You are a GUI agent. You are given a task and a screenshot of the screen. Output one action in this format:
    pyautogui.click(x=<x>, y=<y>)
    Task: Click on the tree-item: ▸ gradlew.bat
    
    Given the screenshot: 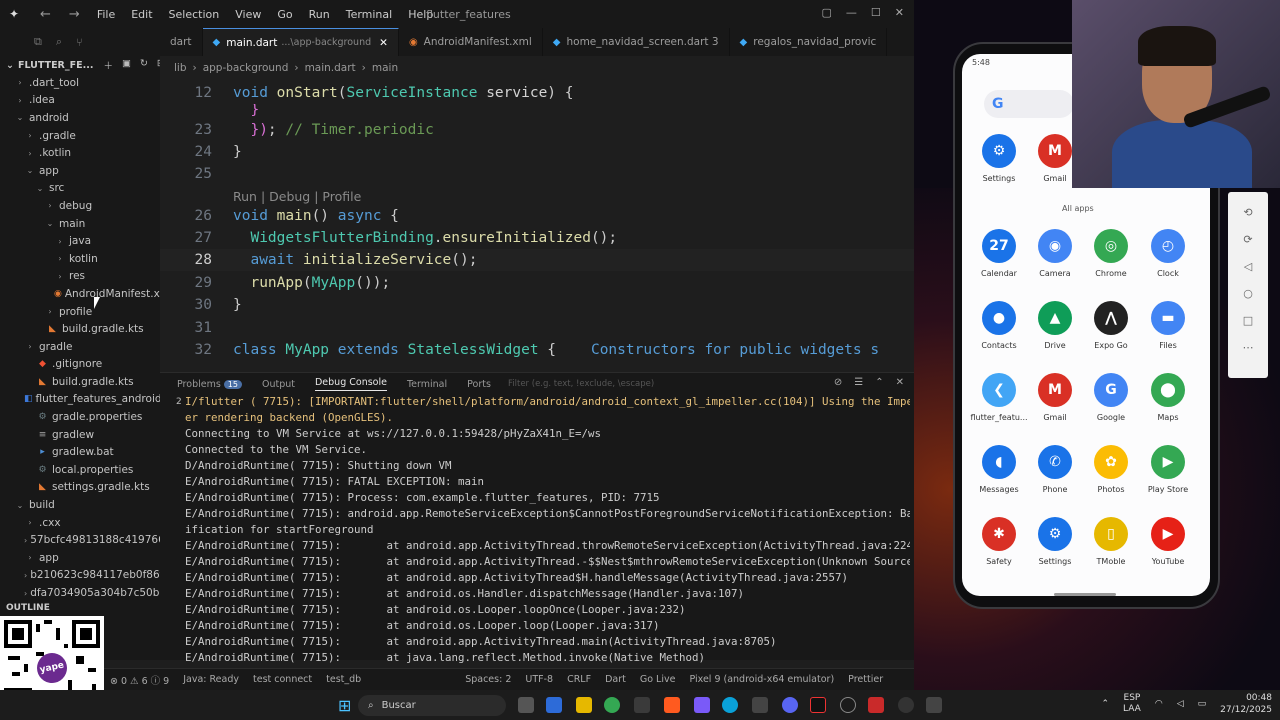 What is the action you would take?
    pyautogui.click(x=80, y=452)
    